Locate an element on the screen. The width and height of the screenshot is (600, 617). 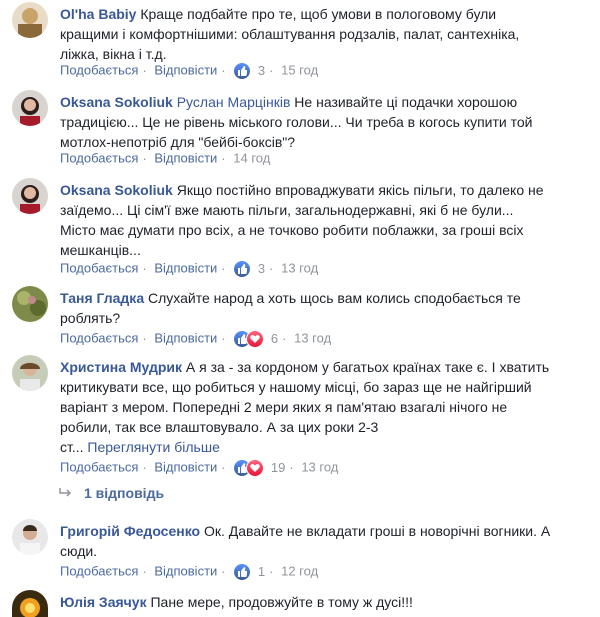
comment-actions: Подобається · Відповісти · 19 · 13 год is located at coordinates (199, 467).